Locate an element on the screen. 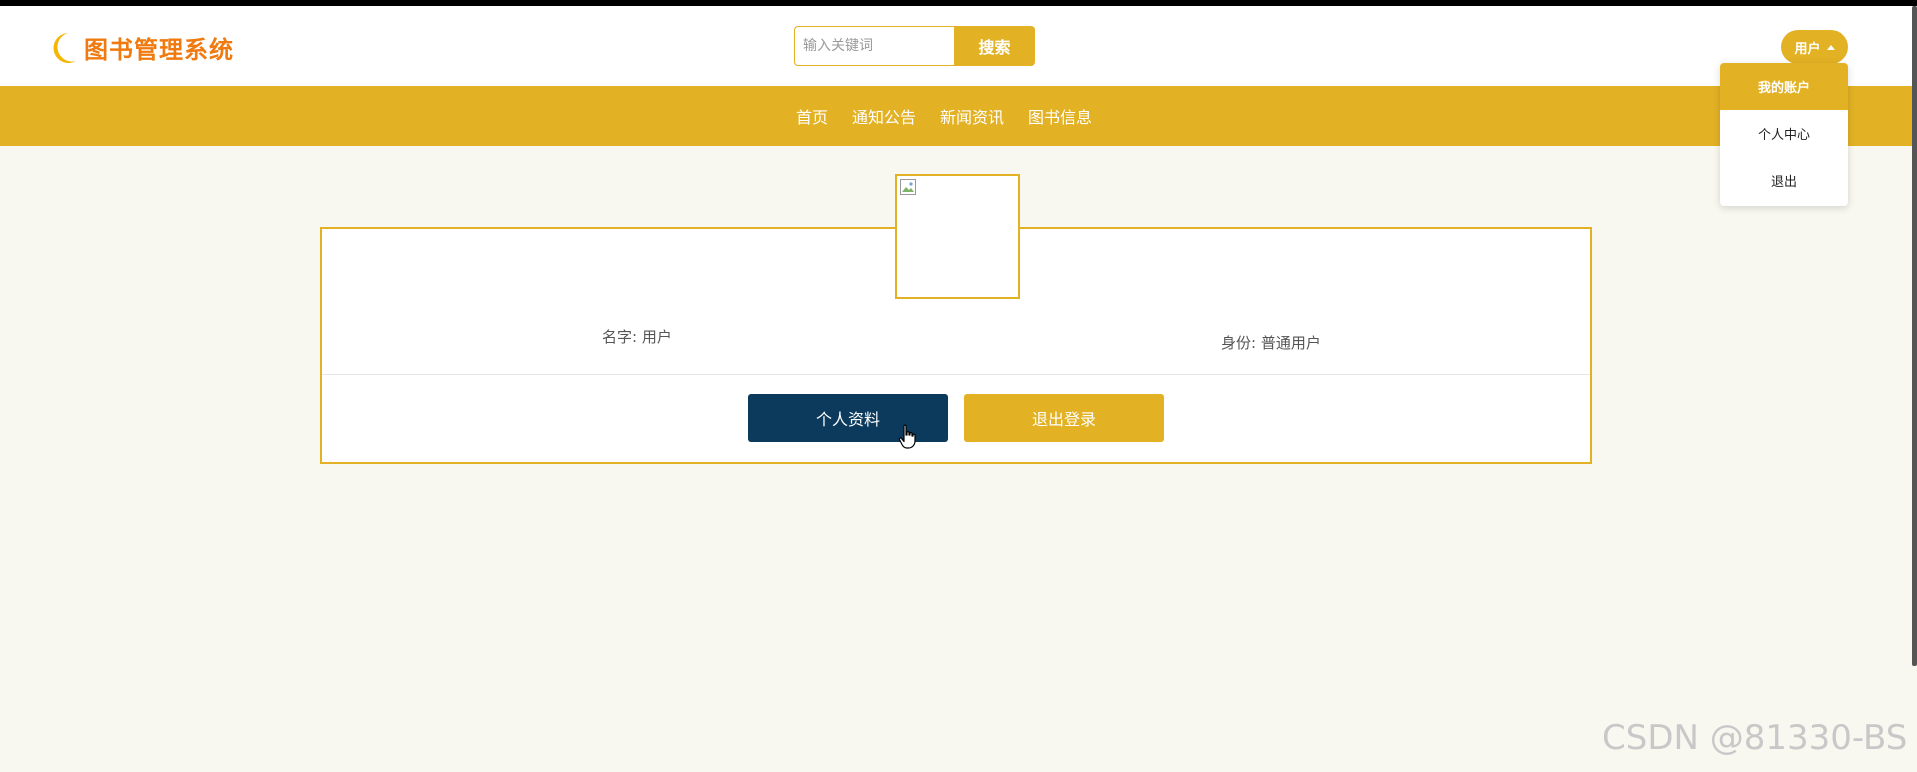 The width and height of the screenshot is (1917, 772). watermark: CSDN @81330-BS is located at coordinates (1755, 738).